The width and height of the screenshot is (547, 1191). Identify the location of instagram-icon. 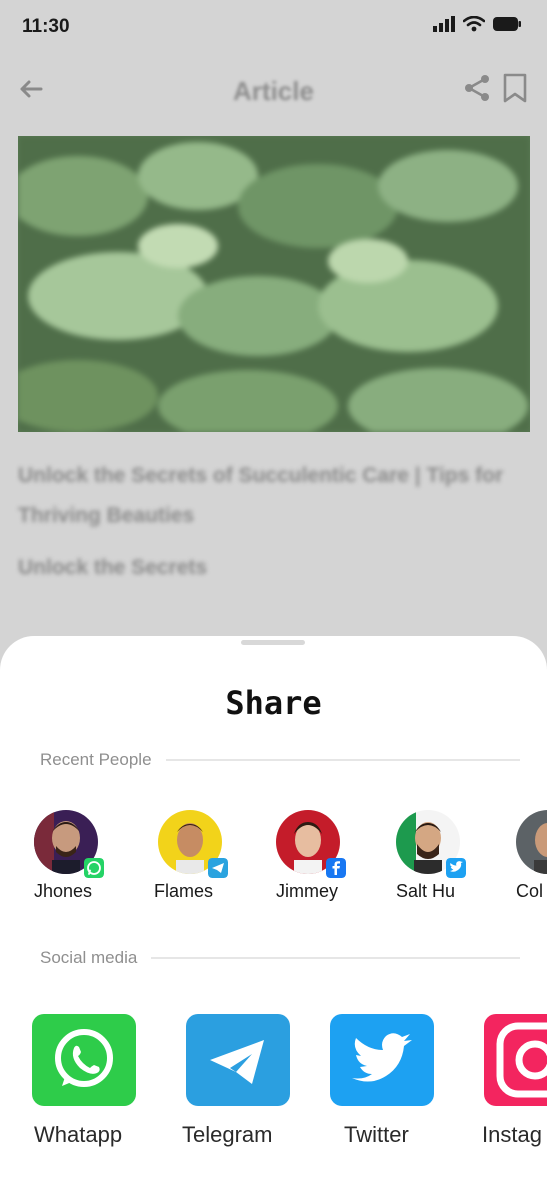
(515, 1060).